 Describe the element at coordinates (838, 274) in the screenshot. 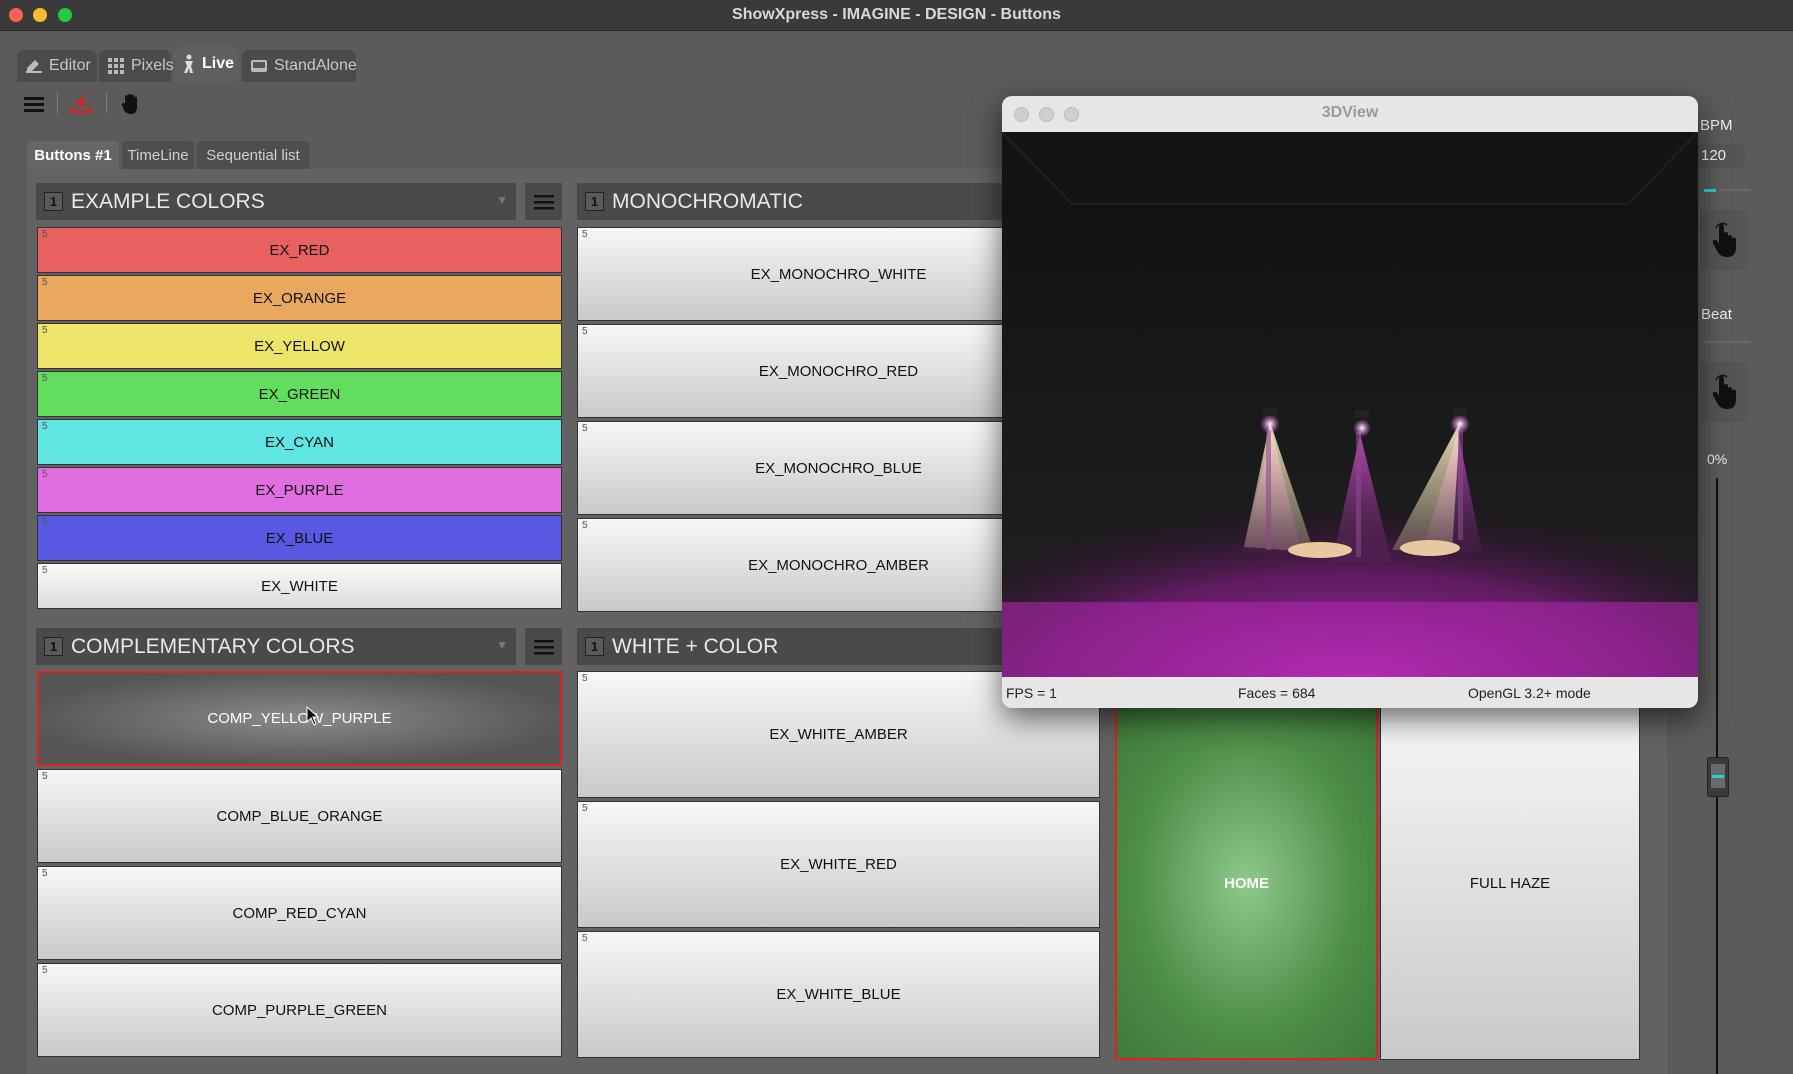

I see `button-label: EX_MONOCHRO_WHITE` at that location.